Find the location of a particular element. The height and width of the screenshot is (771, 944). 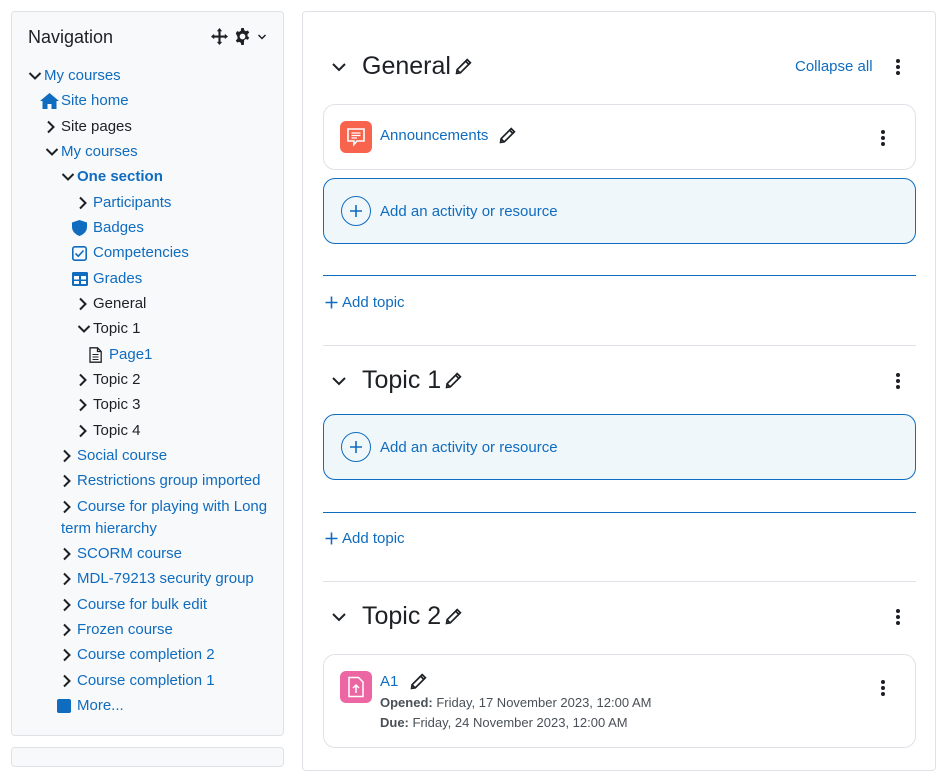

nav-item-label: MDL-79213 security group is located at coordinates (165, 579).